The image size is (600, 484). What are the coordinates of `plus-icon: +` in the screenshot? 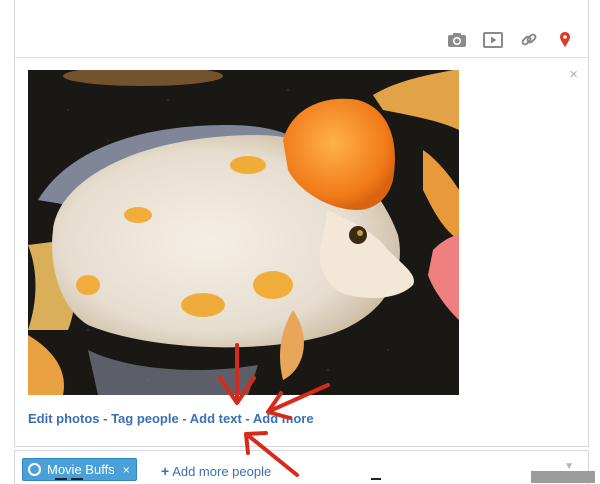 It's located at (165, 471).